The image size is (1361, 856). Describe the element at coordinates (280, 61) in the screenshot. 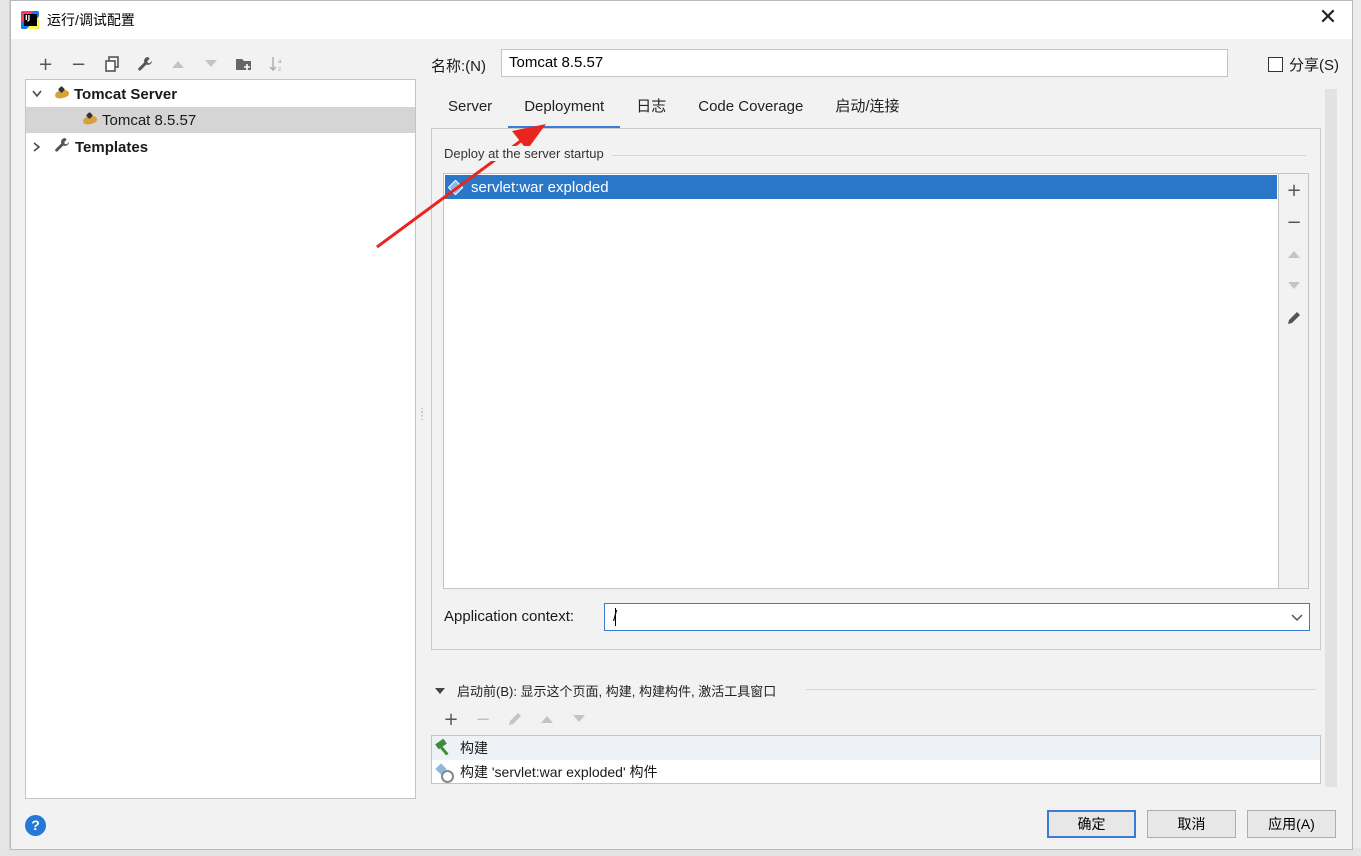

I see `svg-text: a` at that location.